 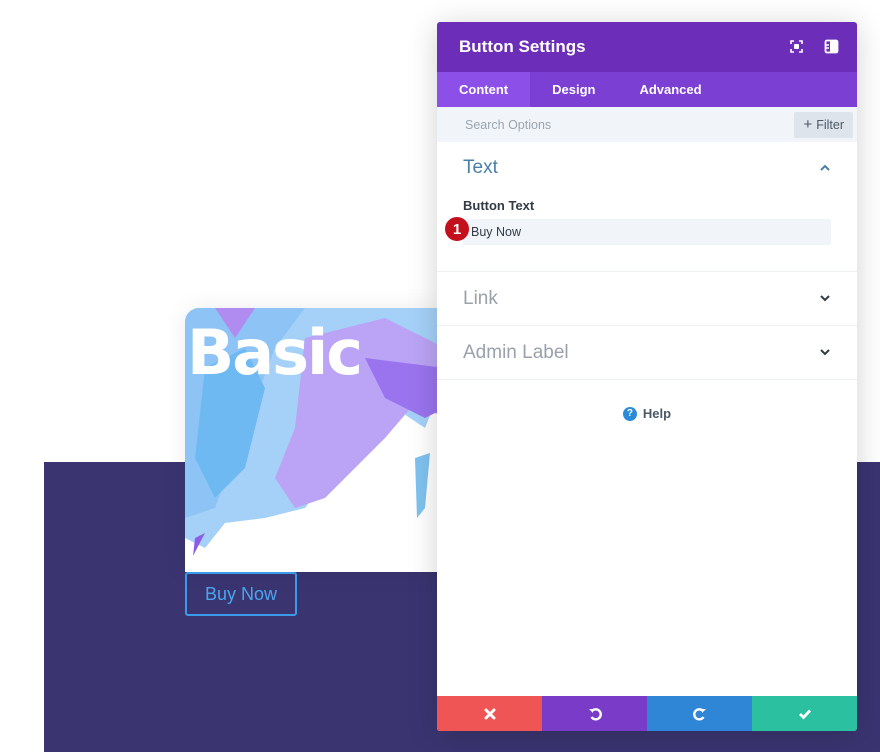 What do you see at coordinates (480, 298) in the screenshot?
I see `section-link-title: Link` at bounding box center [480, 298].